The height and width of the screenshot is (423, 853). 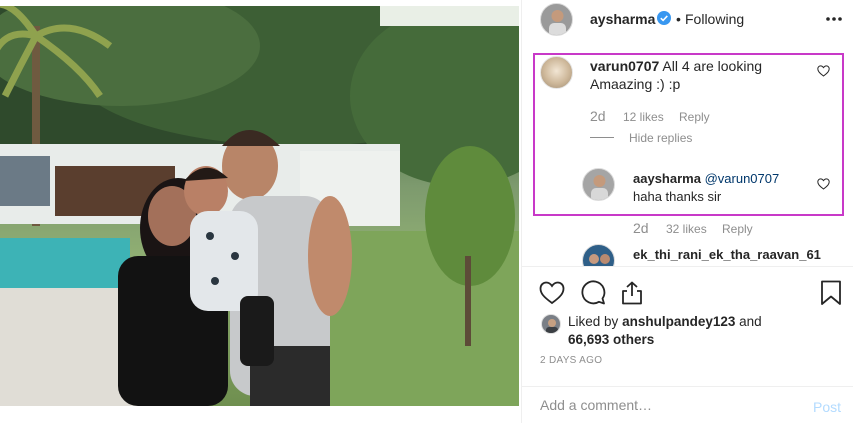 What do you see at coordinates (823, 71) in the screenshot?
I see `like-comment-heart-icon` at bounding box center [823, 71].